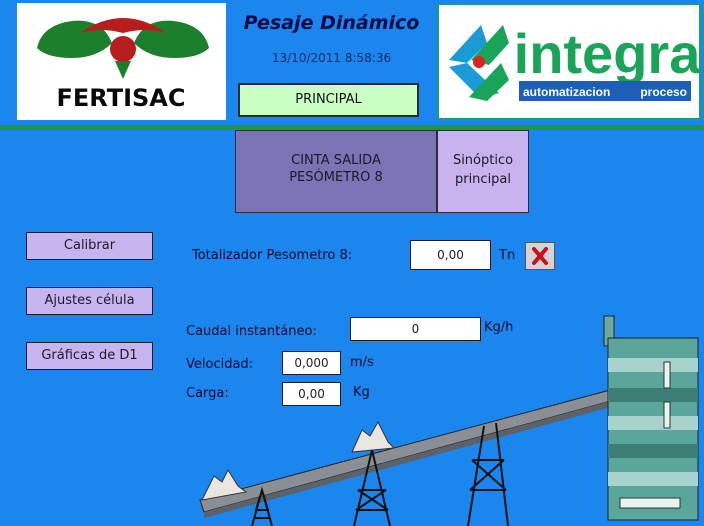 The height and width of the screenshot is (526, 704). Describe the element at coordinates (483, 179) in the screenshot. I see `sinoptico-label-line2: principal` at that location.